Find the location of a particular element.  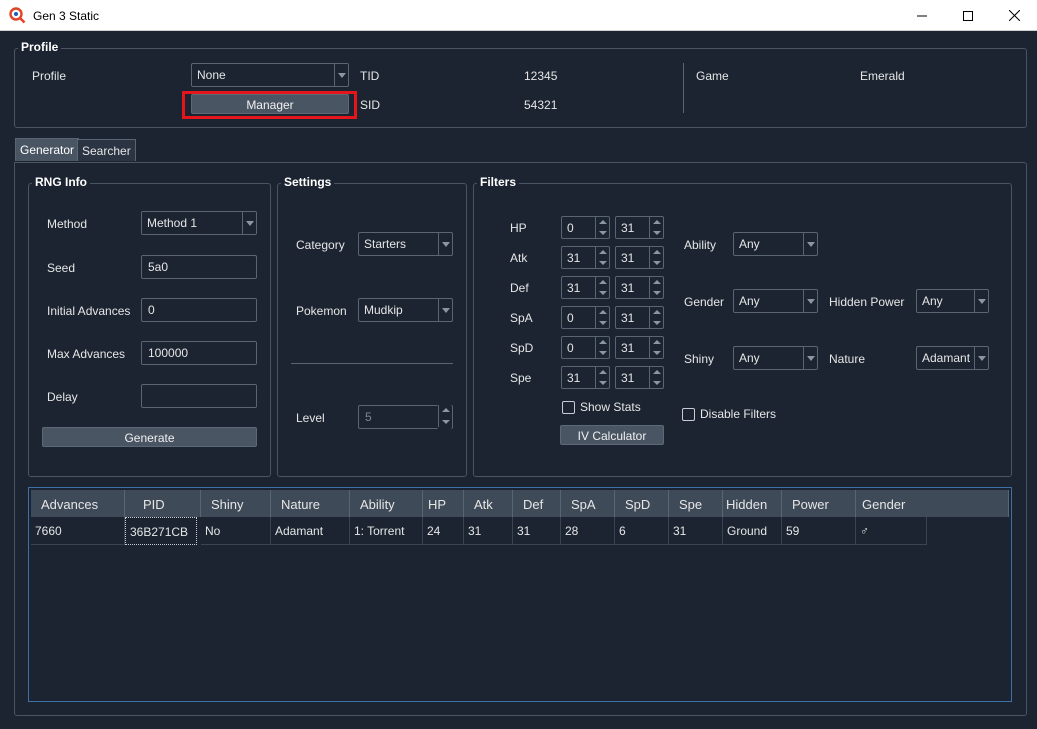

app-icon is located at coordinates (17, 15).